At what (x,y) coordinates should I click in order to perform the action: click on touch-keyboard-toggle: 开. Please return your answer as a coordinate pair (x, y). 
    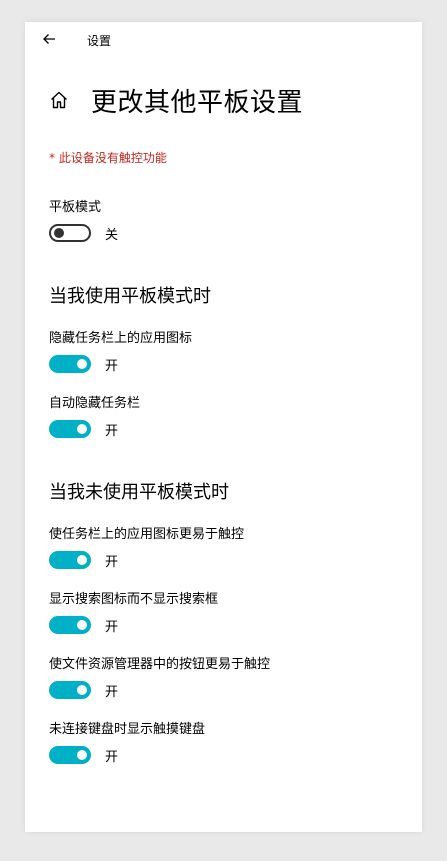
    Looking at the image, I should click on (83, 755).